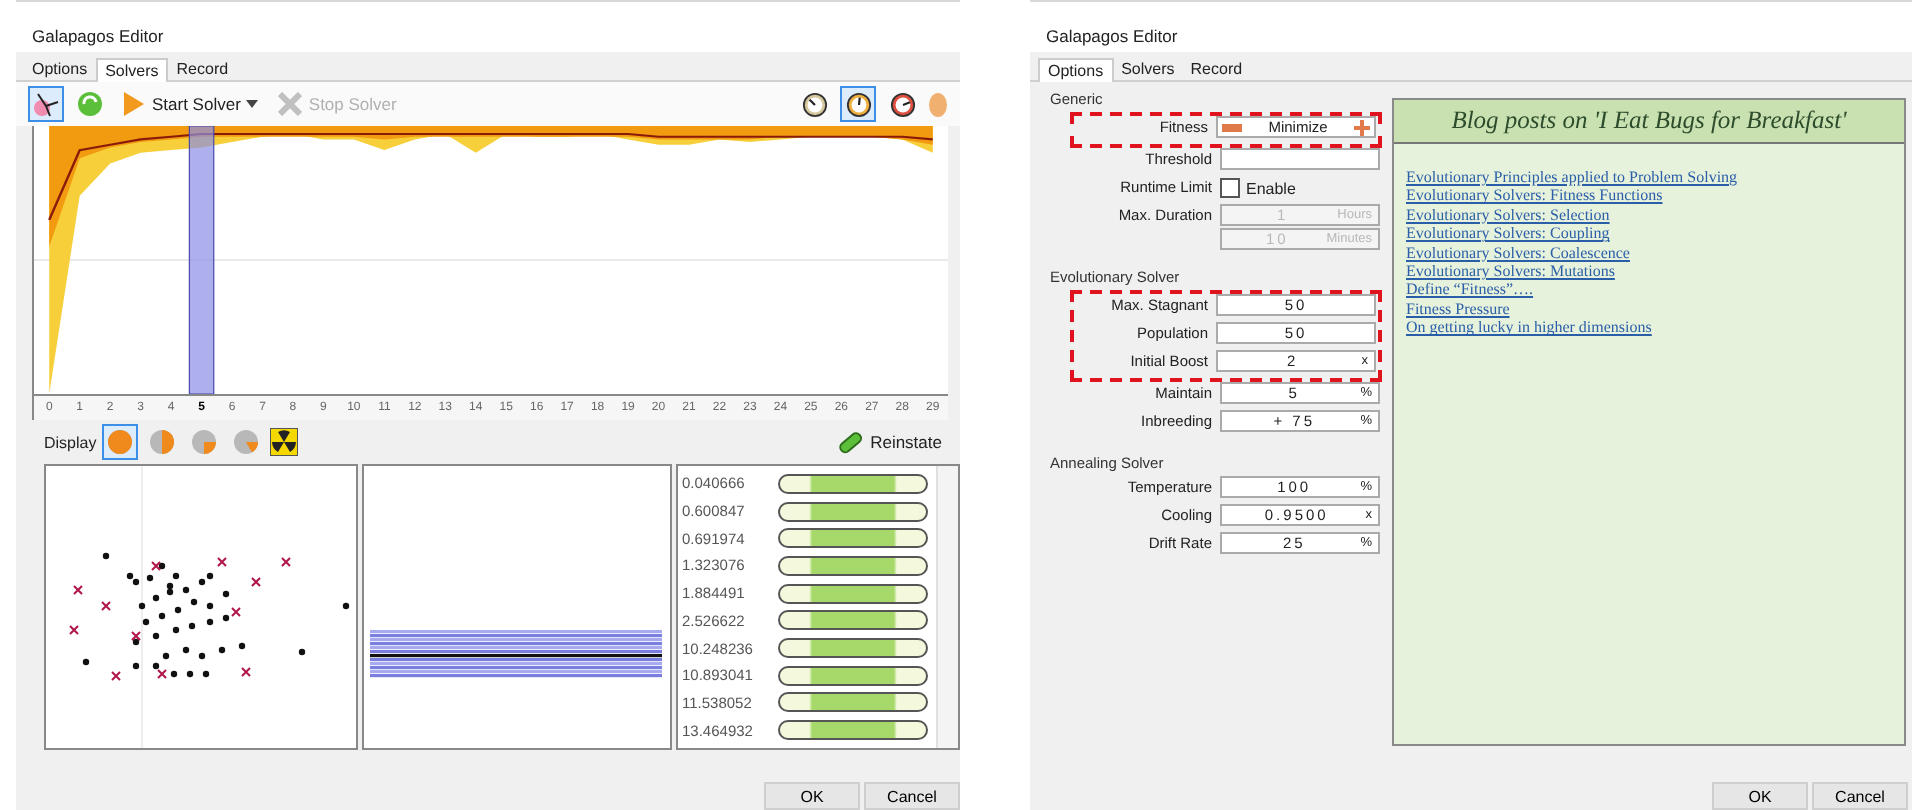  I want to click on blog-link: Evolutionary Solvers: Fitness Functions, so click(1649, 196).